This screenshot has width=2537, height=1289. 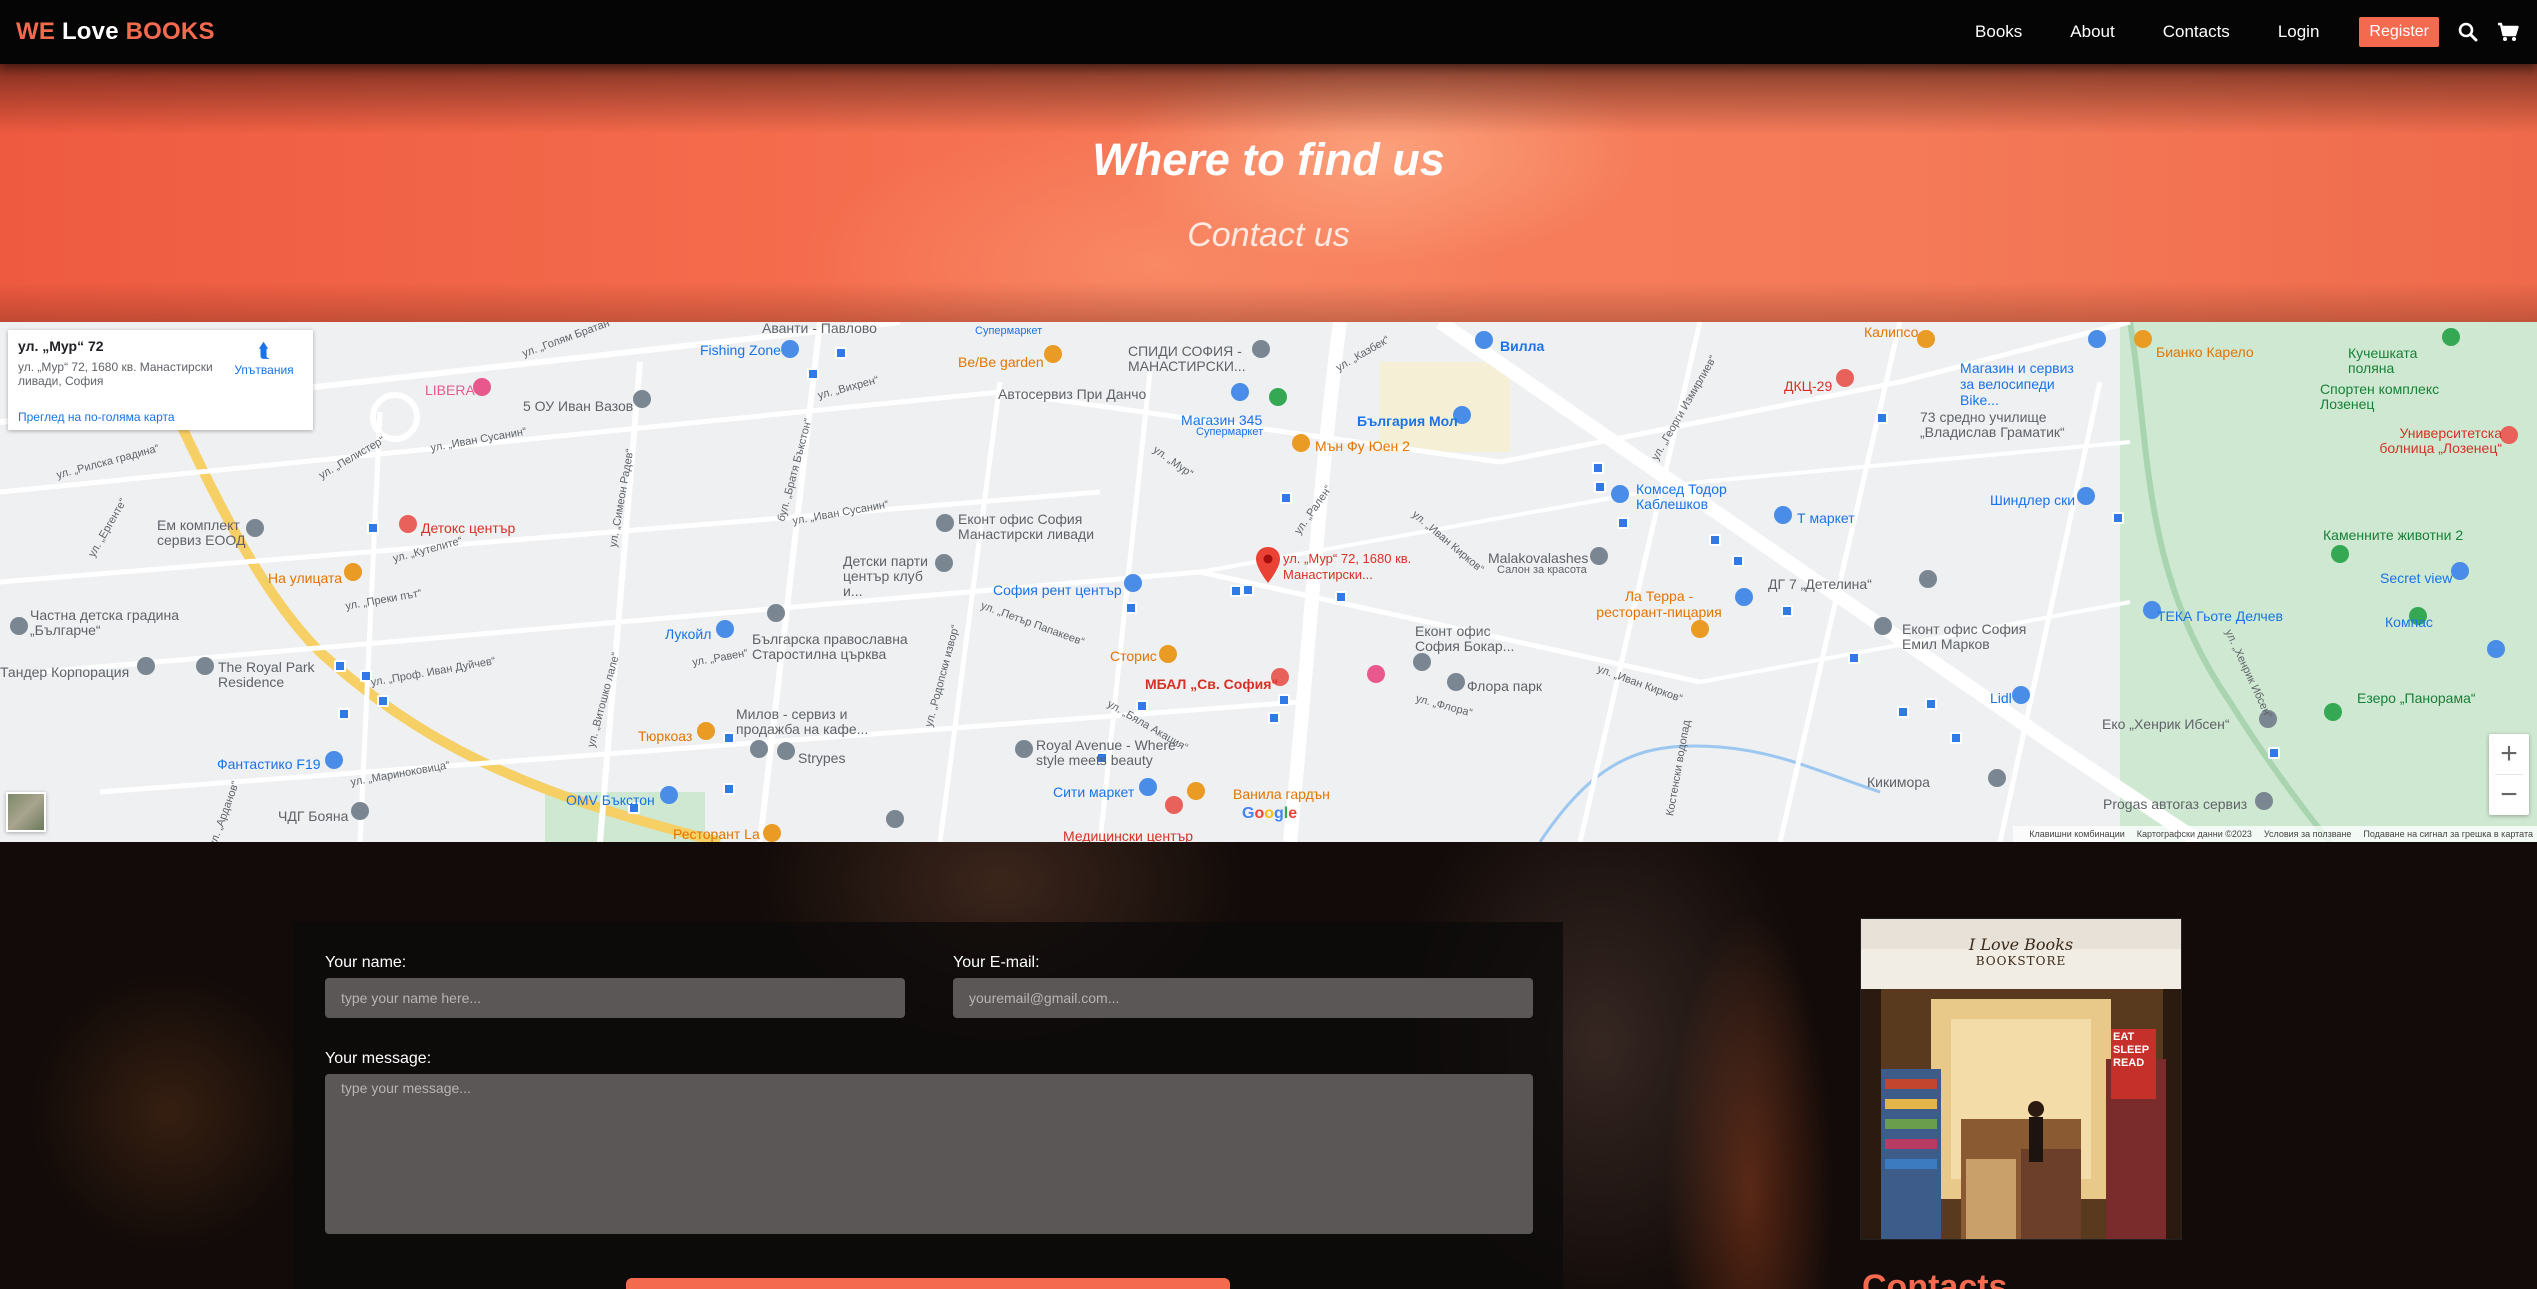 I want to click on name-input, so click(x=615, y=998).